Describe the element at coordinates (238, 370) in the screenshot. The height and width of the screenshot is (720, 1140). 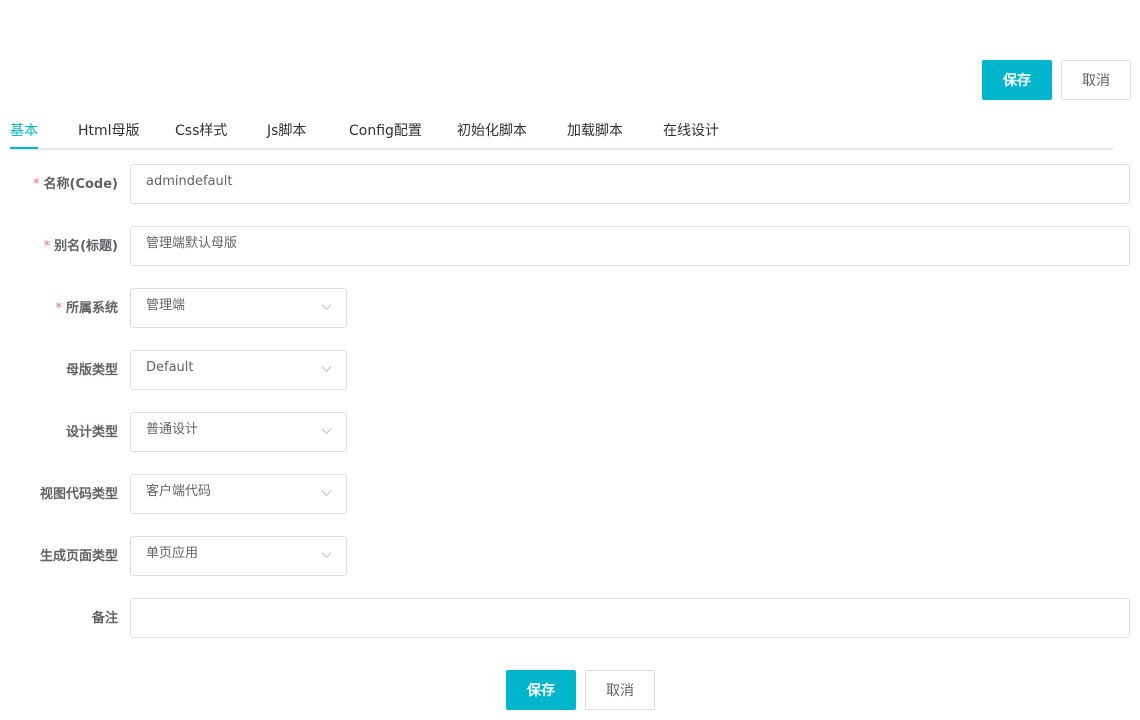
I see `master-type-select: Default` at that location.